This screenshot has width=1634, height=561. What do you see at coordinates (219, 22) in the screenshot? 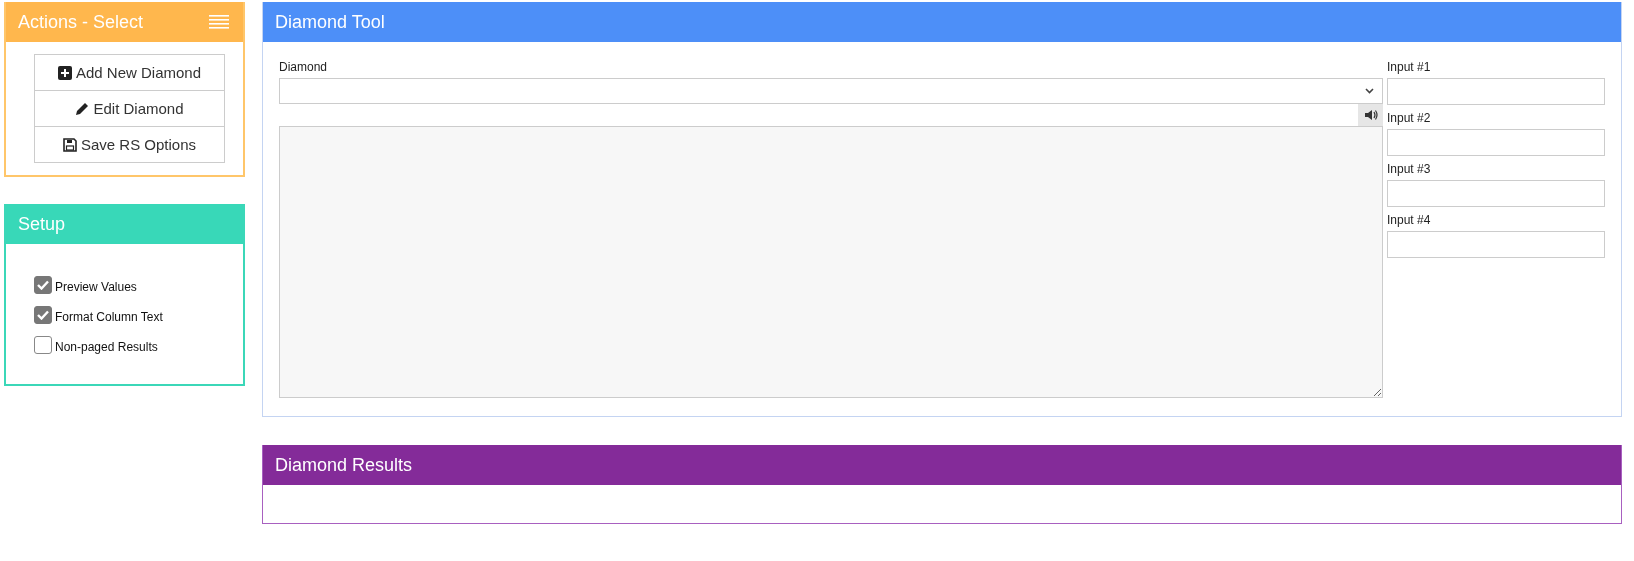
I see `menu-icon` at bounding box center [219, 22].